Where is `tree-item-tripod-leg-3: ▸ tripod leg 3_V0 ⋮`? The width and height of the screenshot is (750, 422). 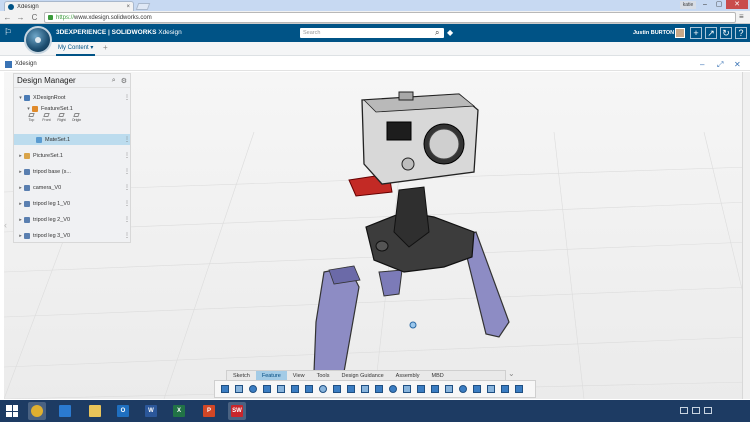
tree-item-tripod-leg-3: ▸ tripod leg 3_V0 ⋮ is located at coordinates (72, 235).